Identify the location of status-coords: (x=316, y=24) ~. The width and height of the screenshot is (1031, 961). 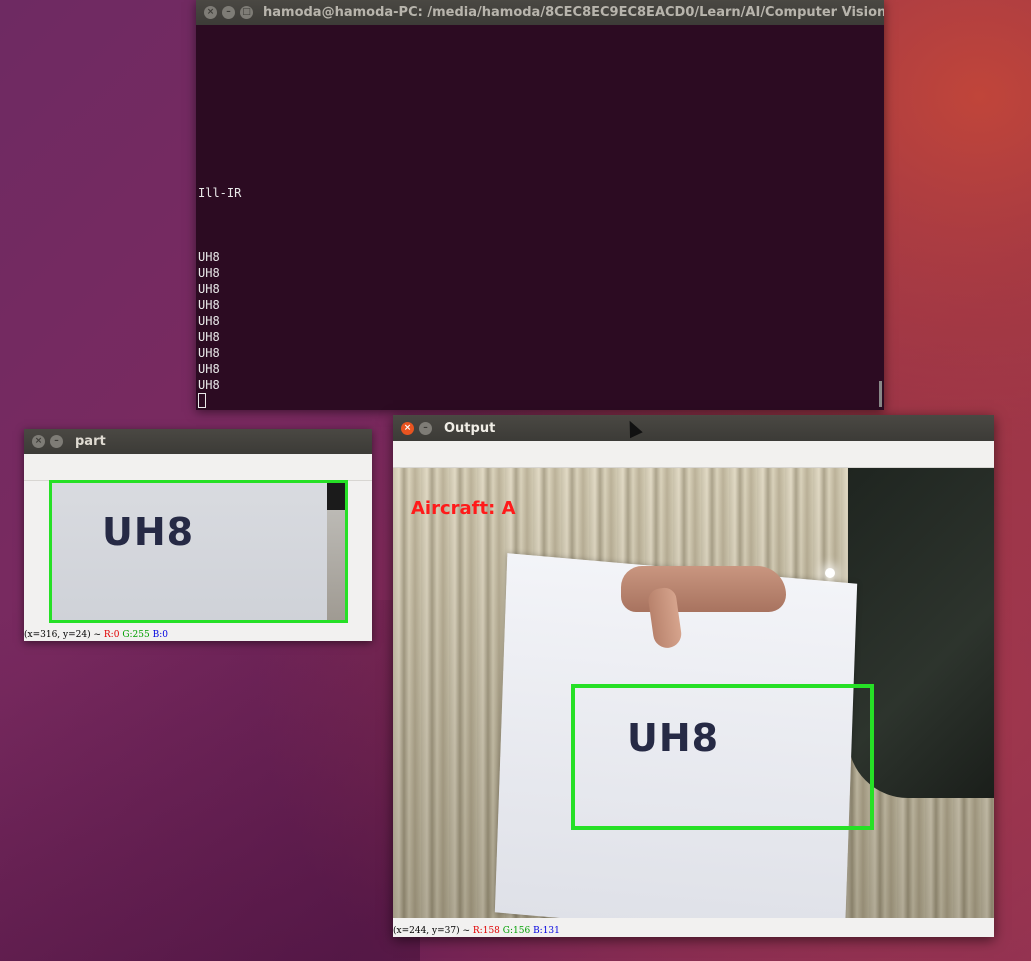
(63, 635).